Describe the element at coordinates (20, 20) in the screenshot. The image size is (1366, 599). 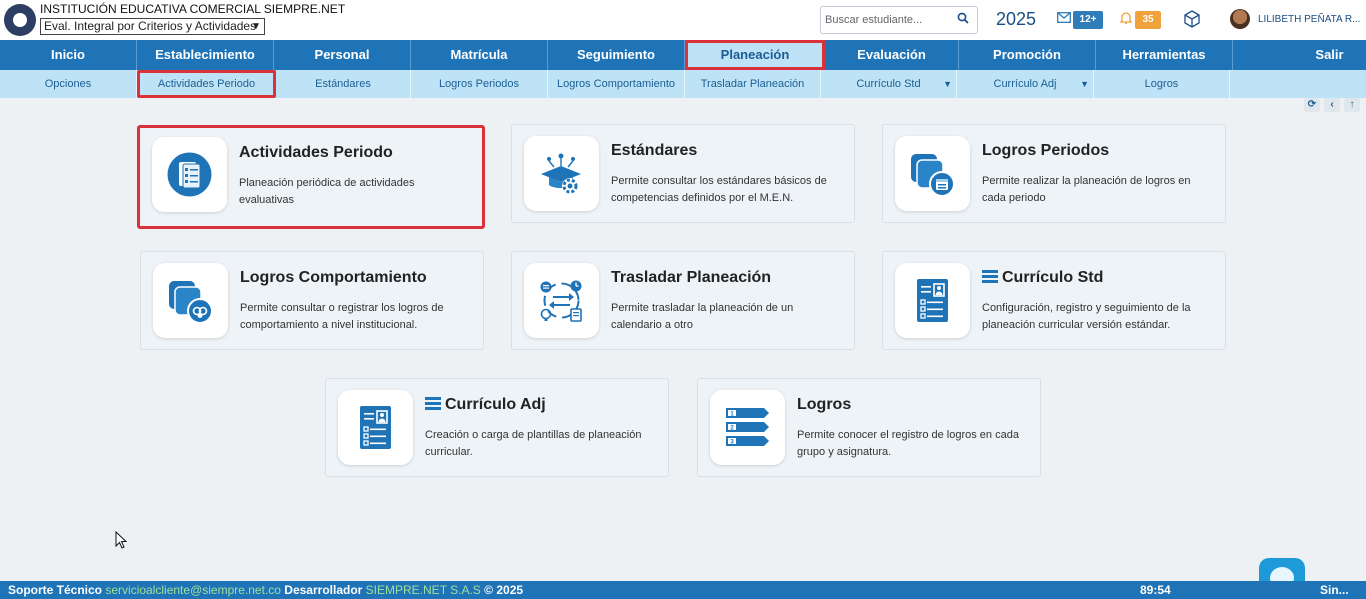
I see `institution-logo` at that location.